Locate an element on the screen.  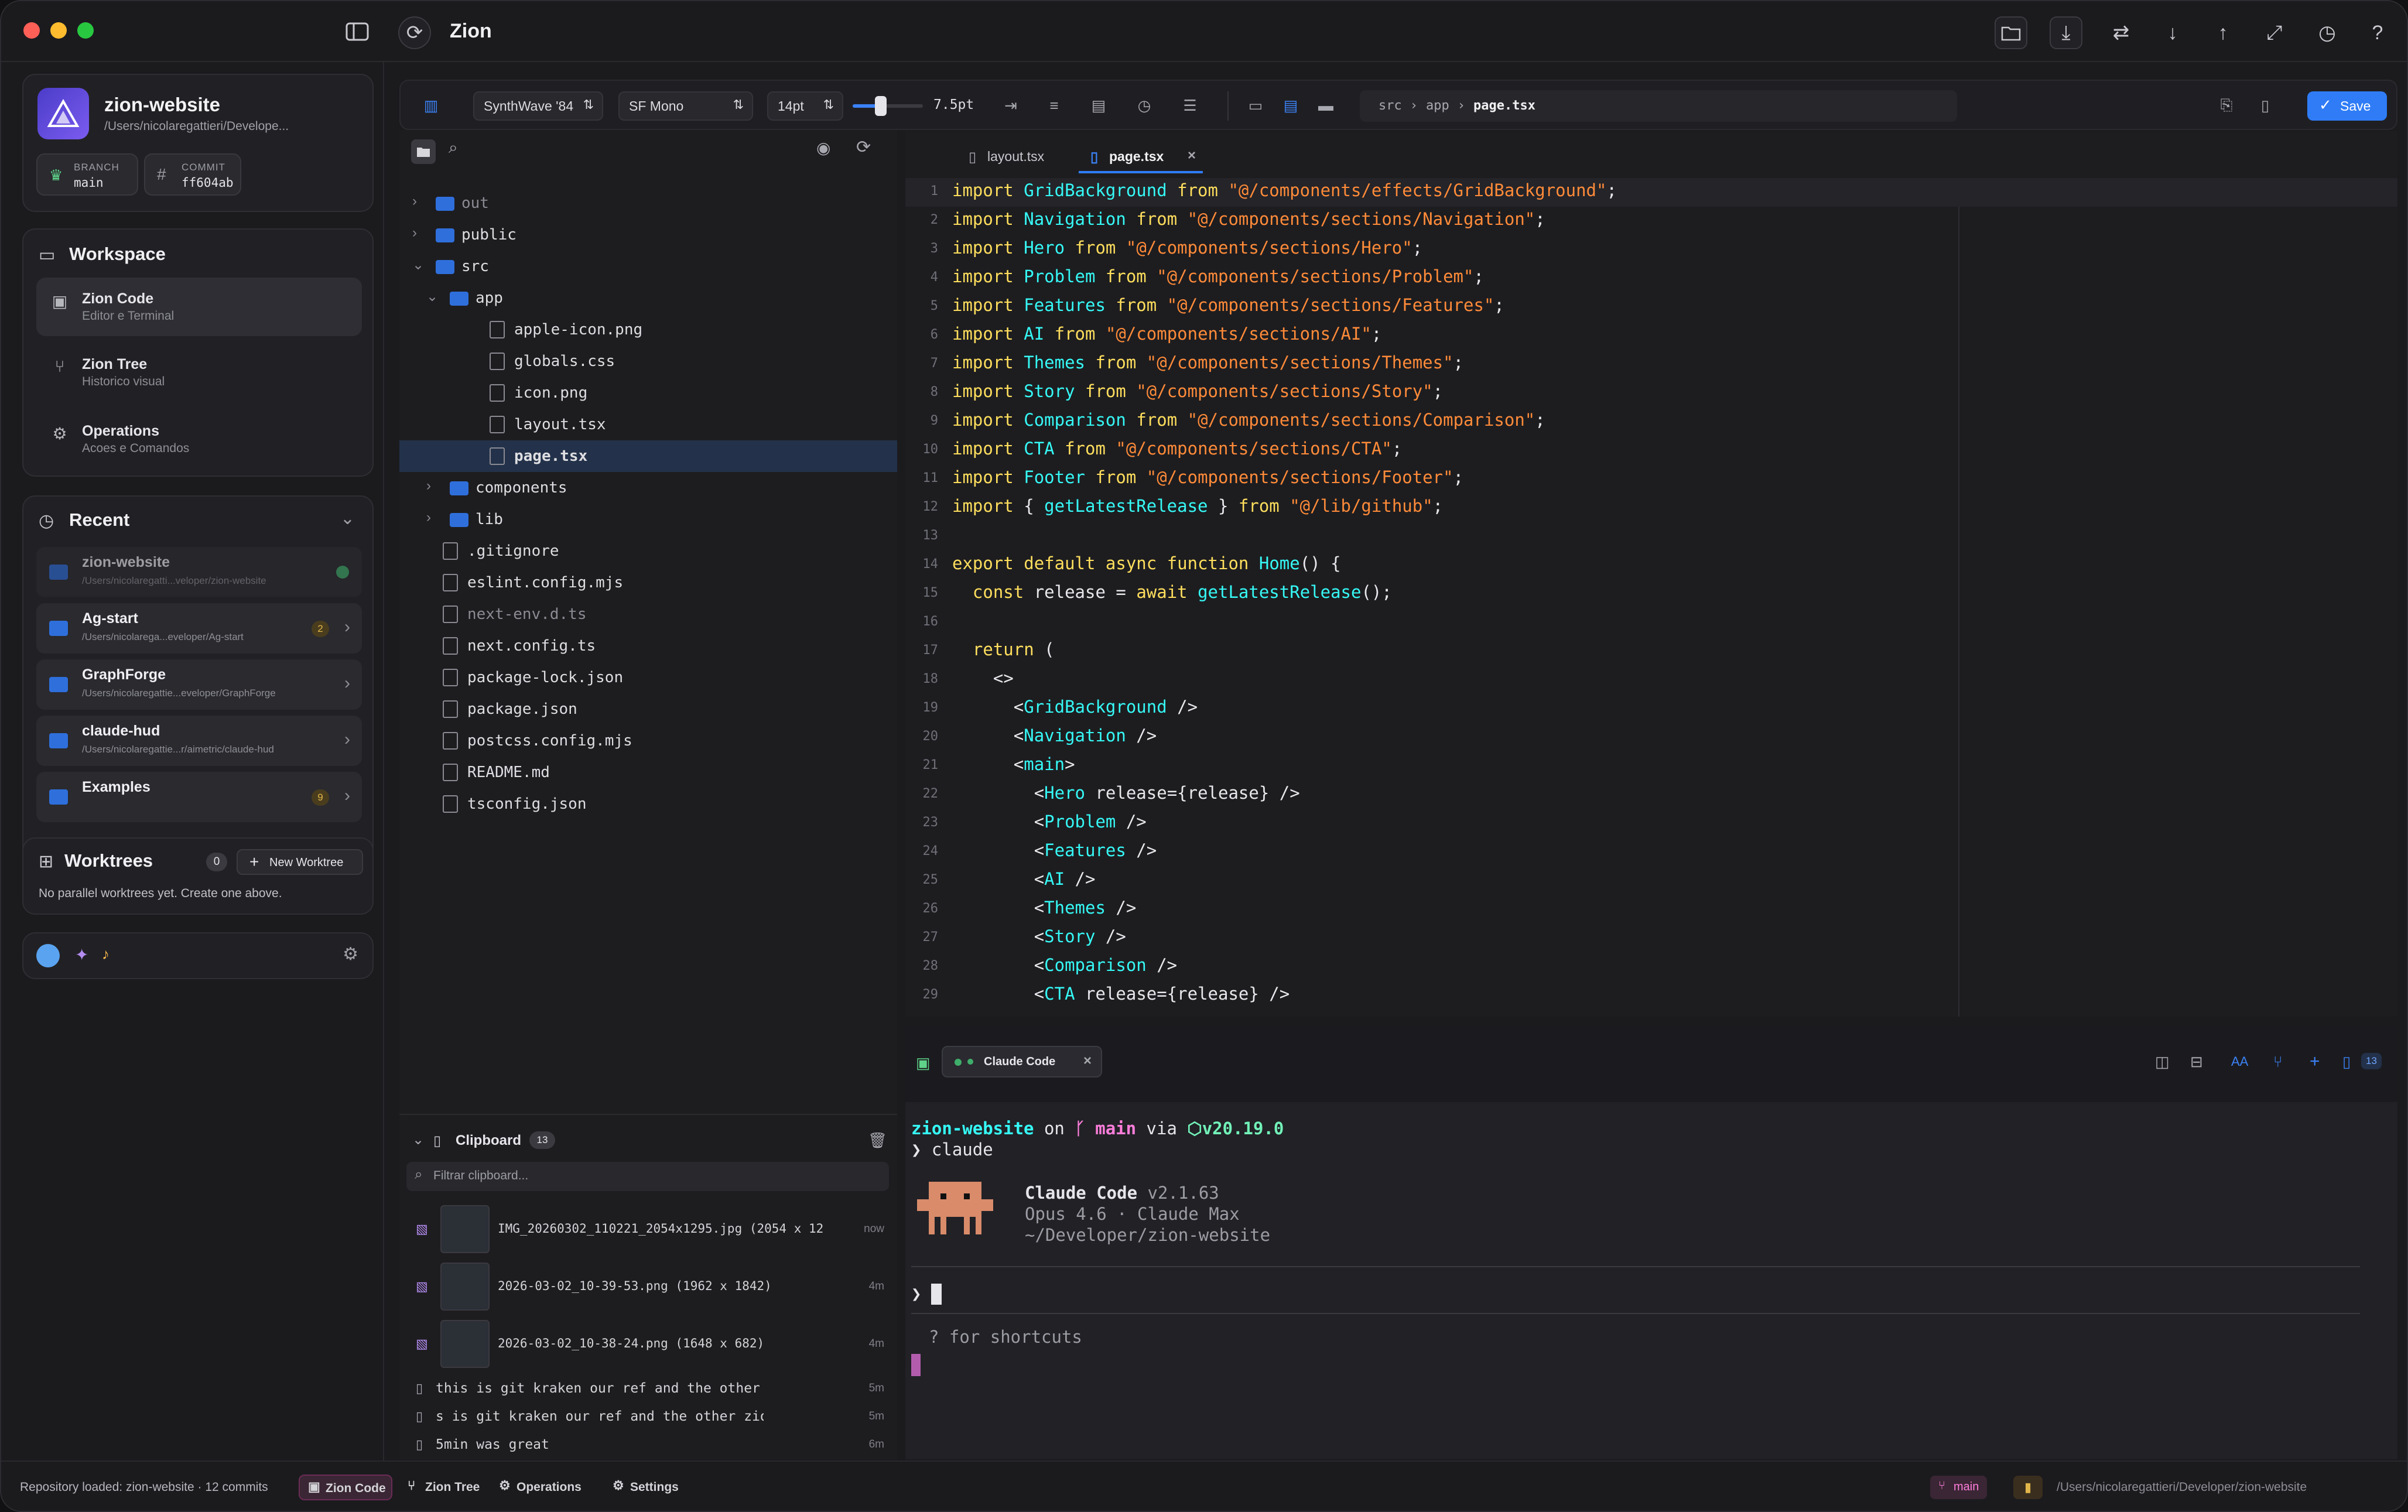
chevron-down-icon: ⌄ is located at coordinates (348, 518).